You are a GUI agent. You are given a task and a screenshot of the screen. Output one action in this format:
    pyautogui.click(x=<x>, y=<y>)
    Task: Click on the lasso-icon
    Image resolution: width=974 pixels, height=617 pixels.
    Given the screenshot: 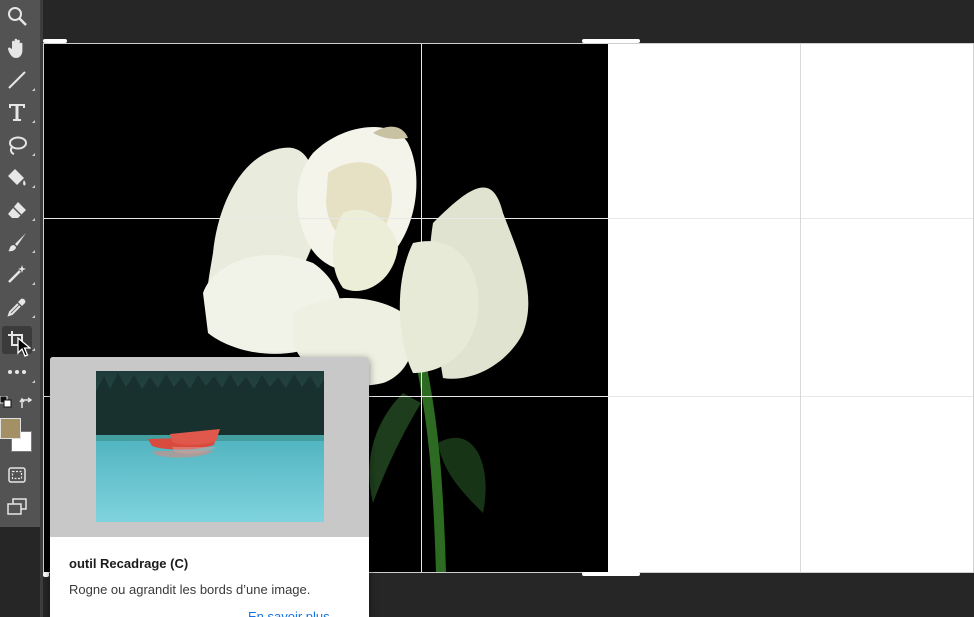 What is the action you would take?
    pyautogui.click(x=18, y=145)
    